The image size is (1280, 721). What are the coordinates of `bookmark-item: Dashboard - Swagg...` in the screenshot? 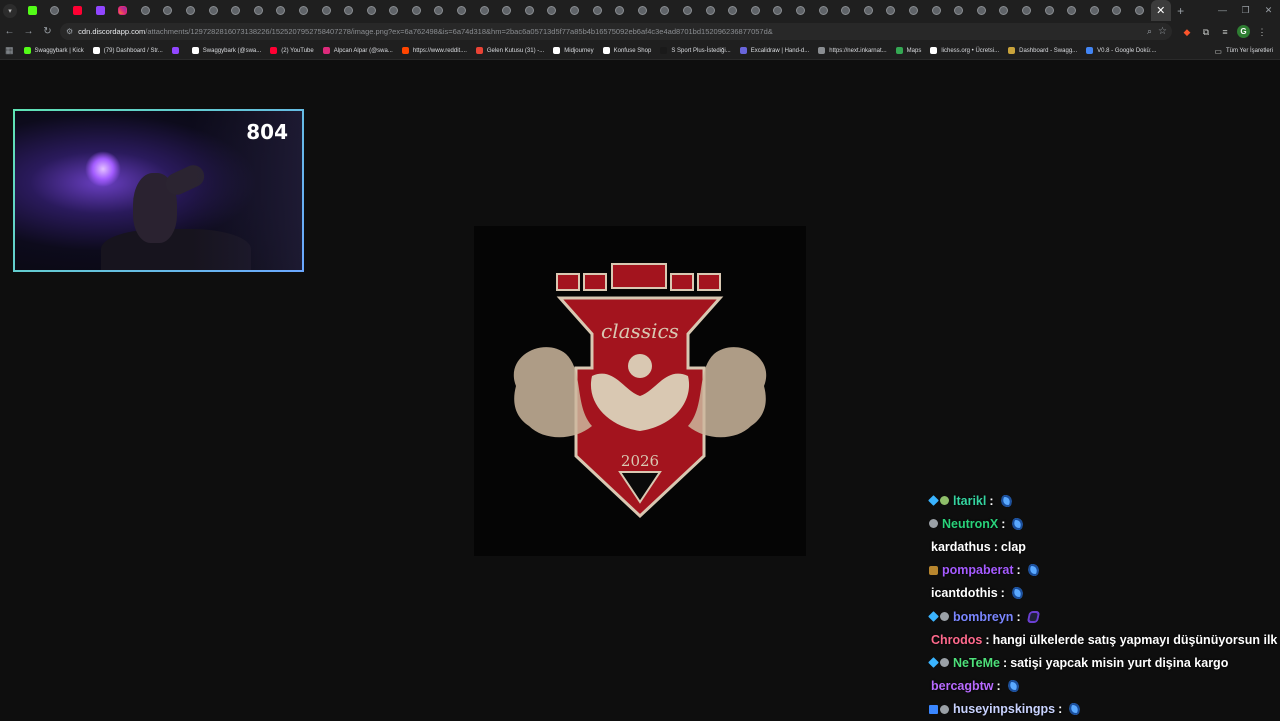 It's located at (1042, 50).